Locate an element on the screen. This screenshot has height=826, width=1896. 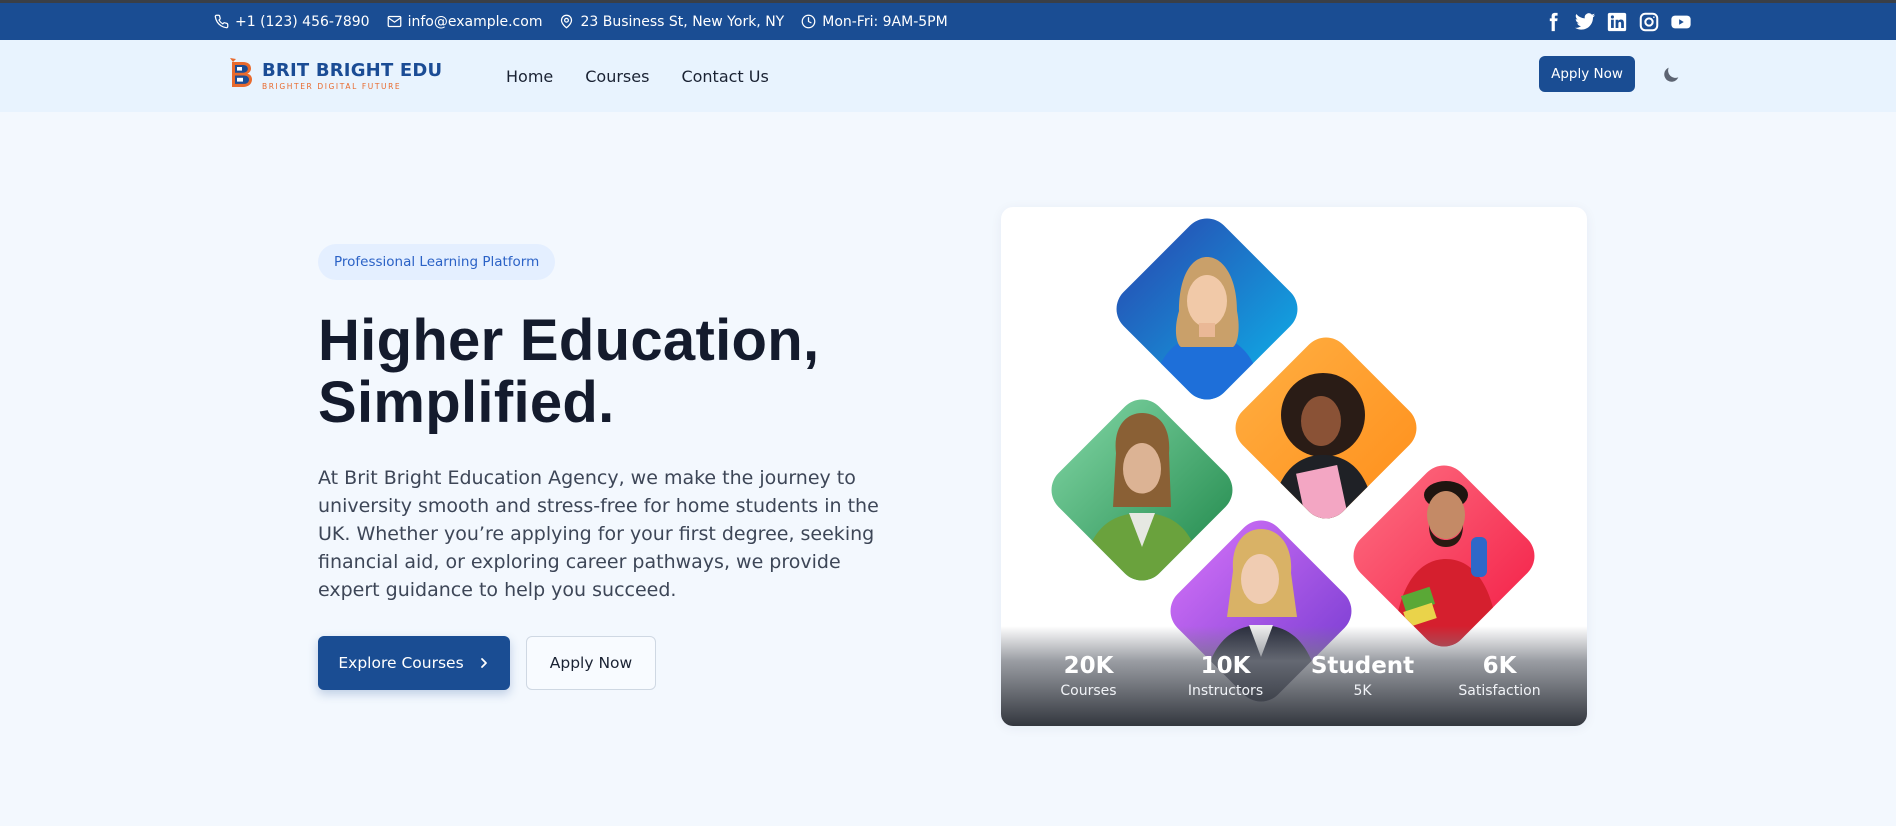
hours-info: Mon-Fri: 9AM-5PM is located at coordinates (874, 21).